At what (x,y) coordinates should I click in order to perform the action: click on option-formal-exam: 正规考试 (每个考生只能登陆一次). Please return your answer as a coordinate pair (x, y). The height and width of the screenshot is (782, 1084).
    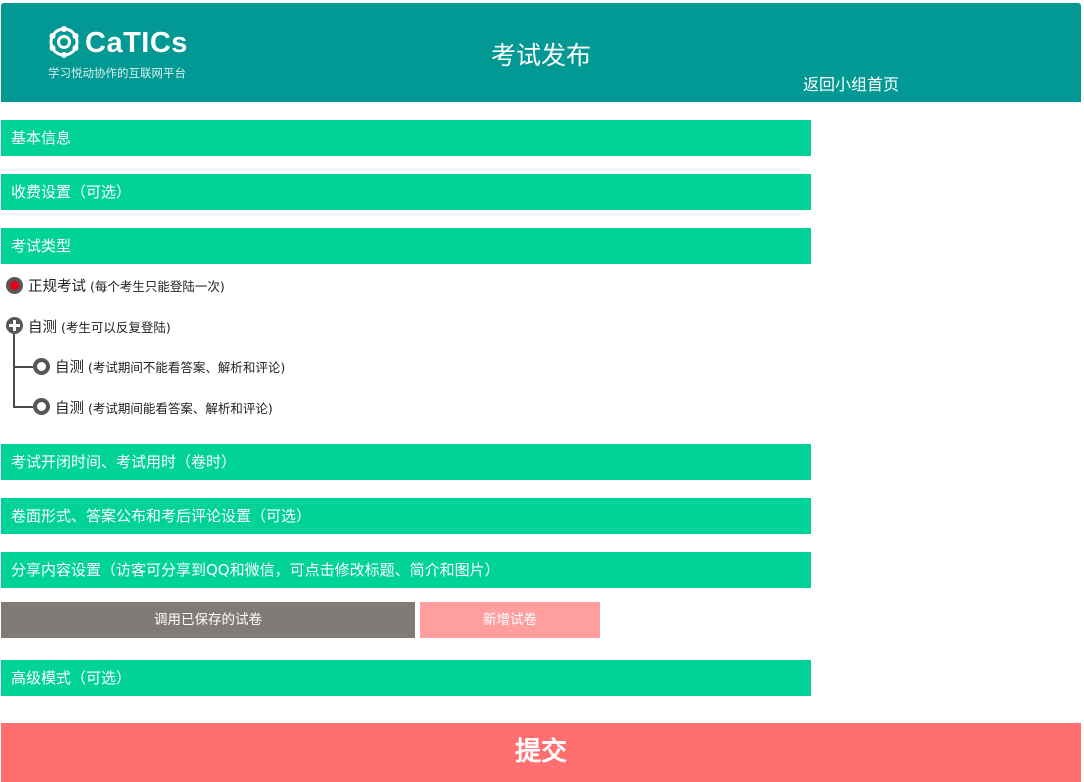
    Looking at the image, I should click on (126, 285).